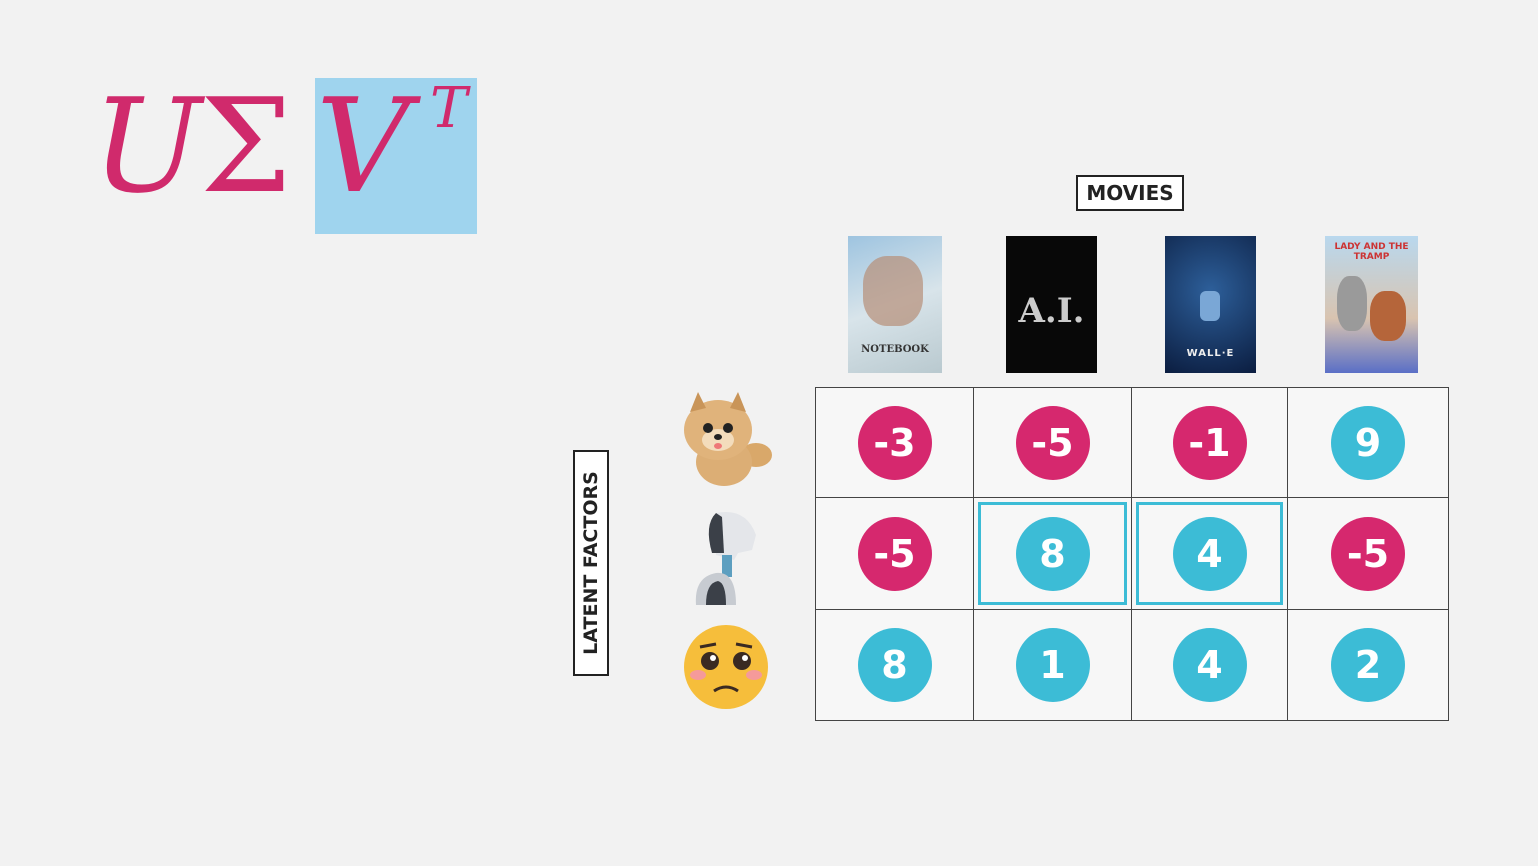 The height and width of the screenshot is (866, 1538). What do you see at coordinates (725, 558) in the screenshot?
I see `robot-icon` at bounding box center [725, 558].